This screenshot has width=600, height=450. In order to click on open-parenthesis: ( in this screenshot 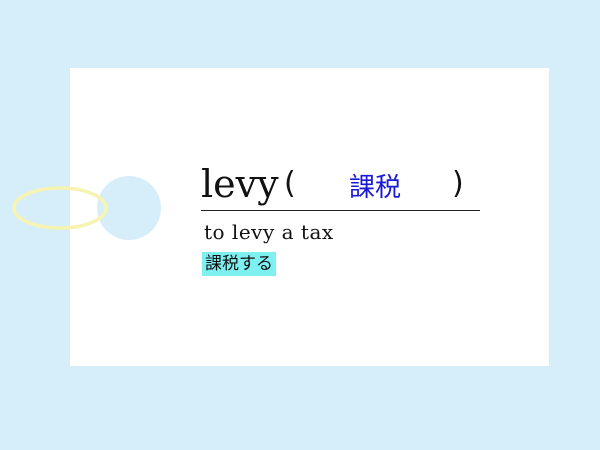, I will do `click(290, 183)`.